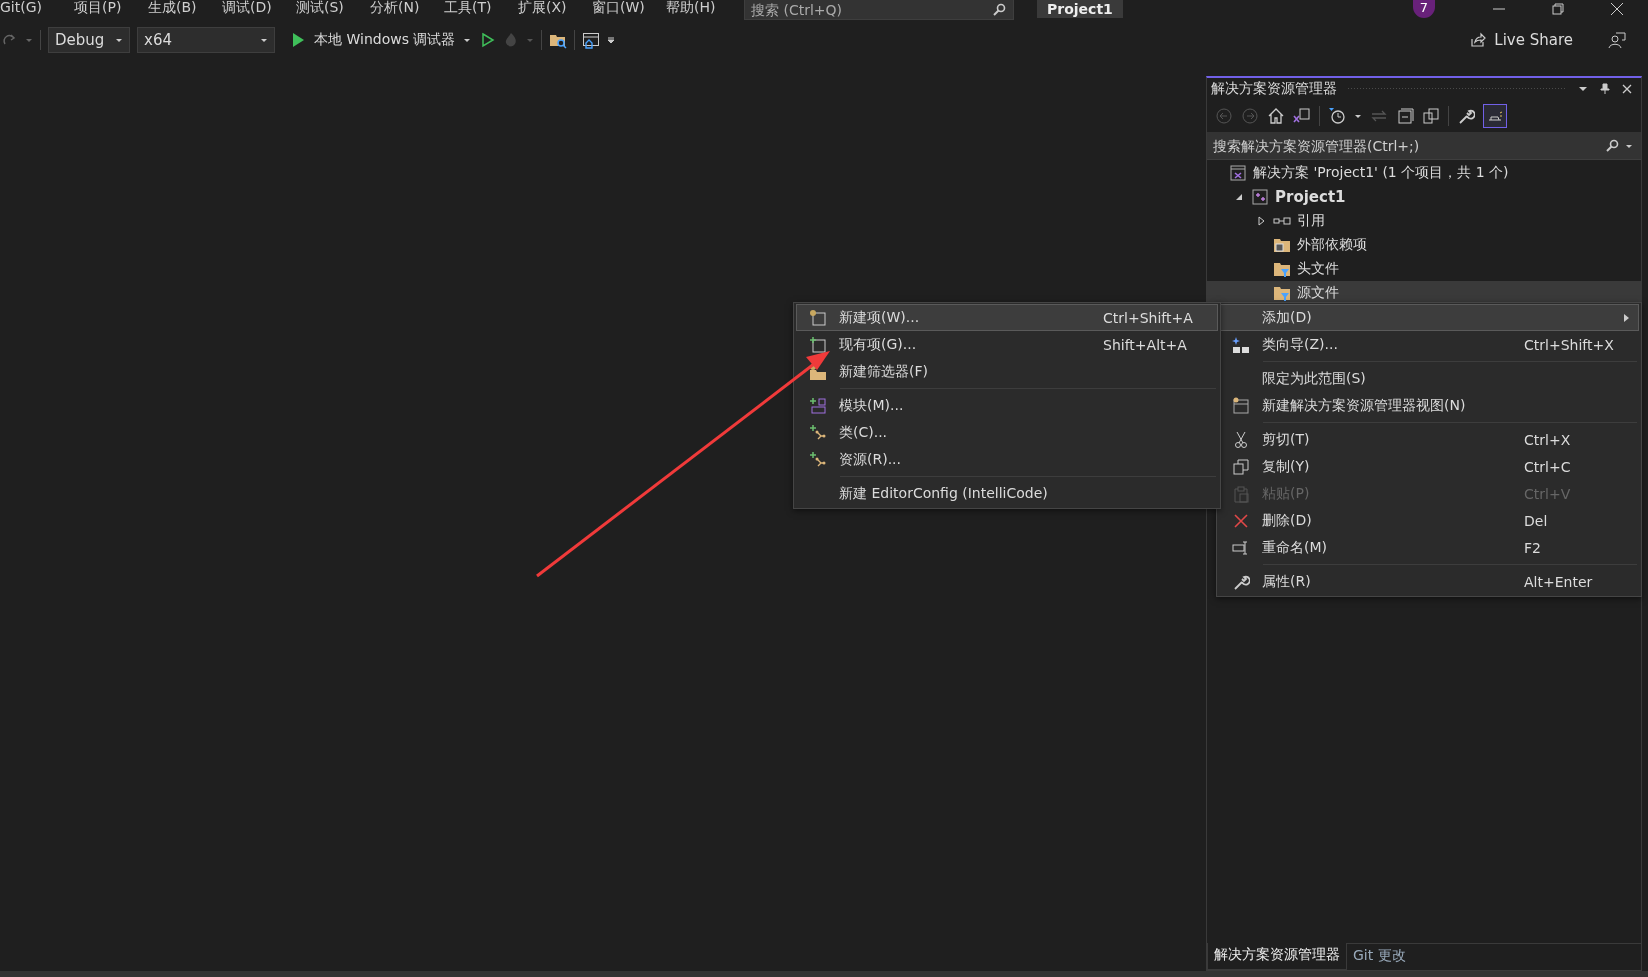 The image size is (1648, 977). I want to click on project-title: Project1, so click(1080, 9).